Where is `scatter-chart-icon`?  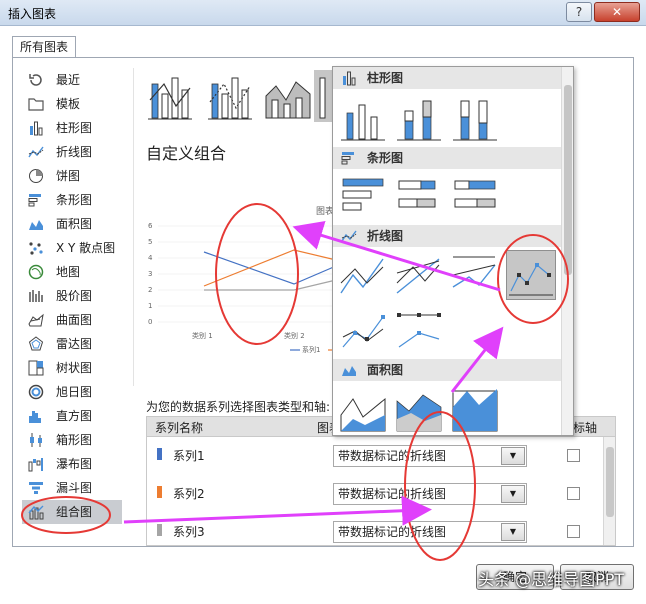
scatter-chart-icon is located at coordinates (36, 248).